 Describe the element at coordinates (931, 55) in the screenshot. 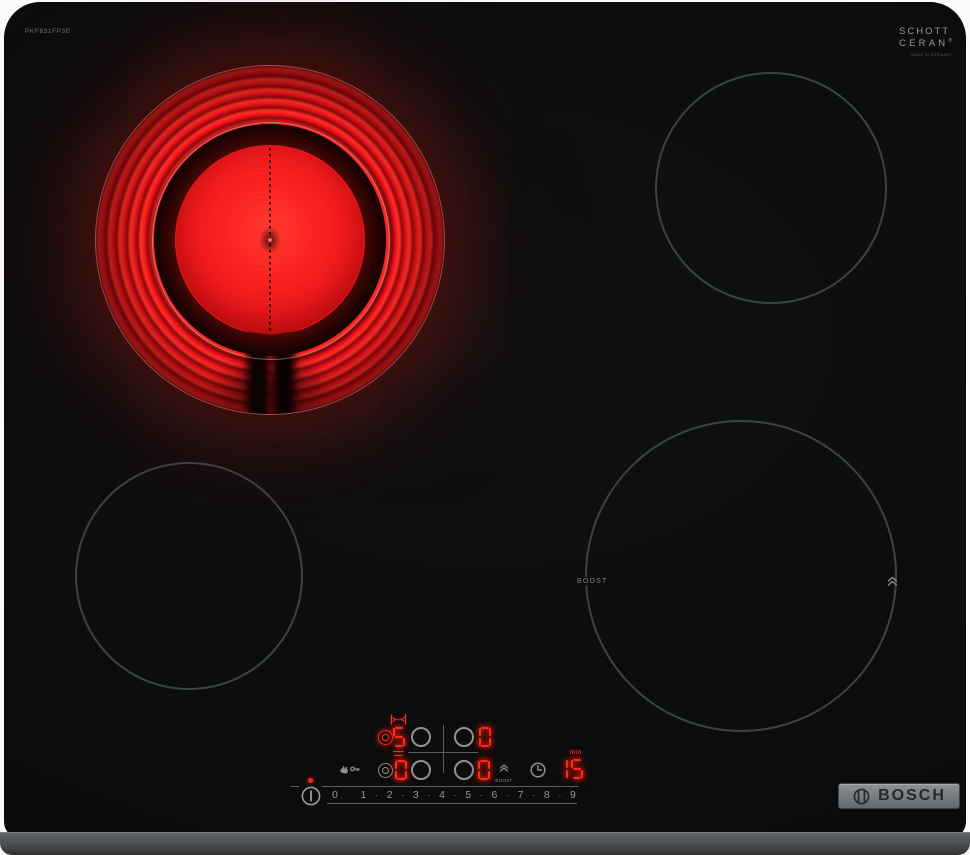

I see `schott-logo-subtext: MADE IN GERMANY` at that location.